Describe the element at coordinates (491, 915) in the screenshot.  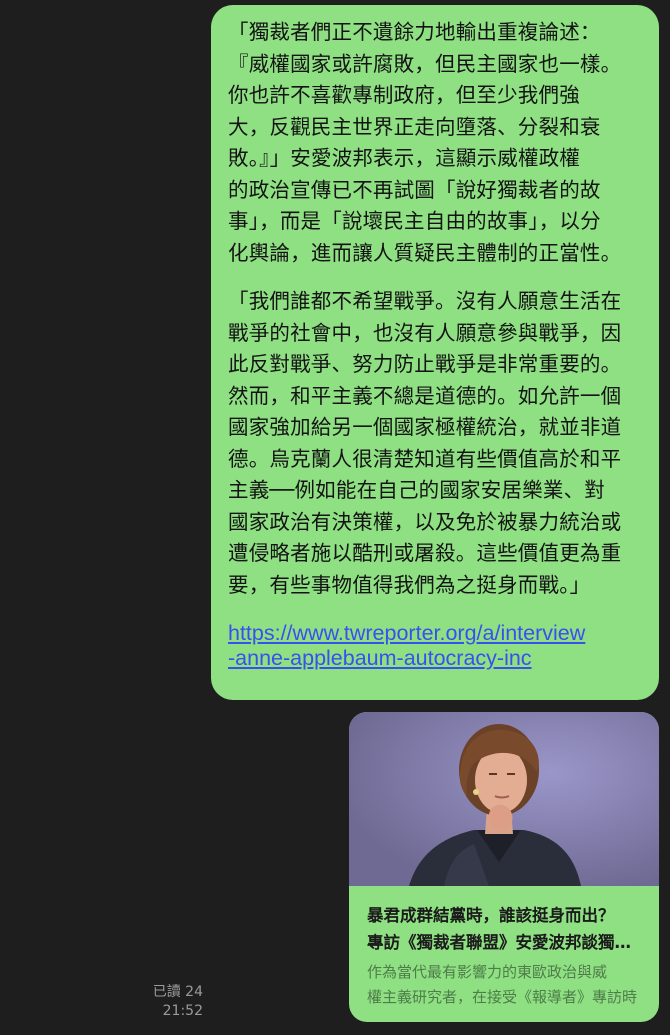
I see `preview-title: 暴君成群結黨時，誰該挺身而出？` at that location.